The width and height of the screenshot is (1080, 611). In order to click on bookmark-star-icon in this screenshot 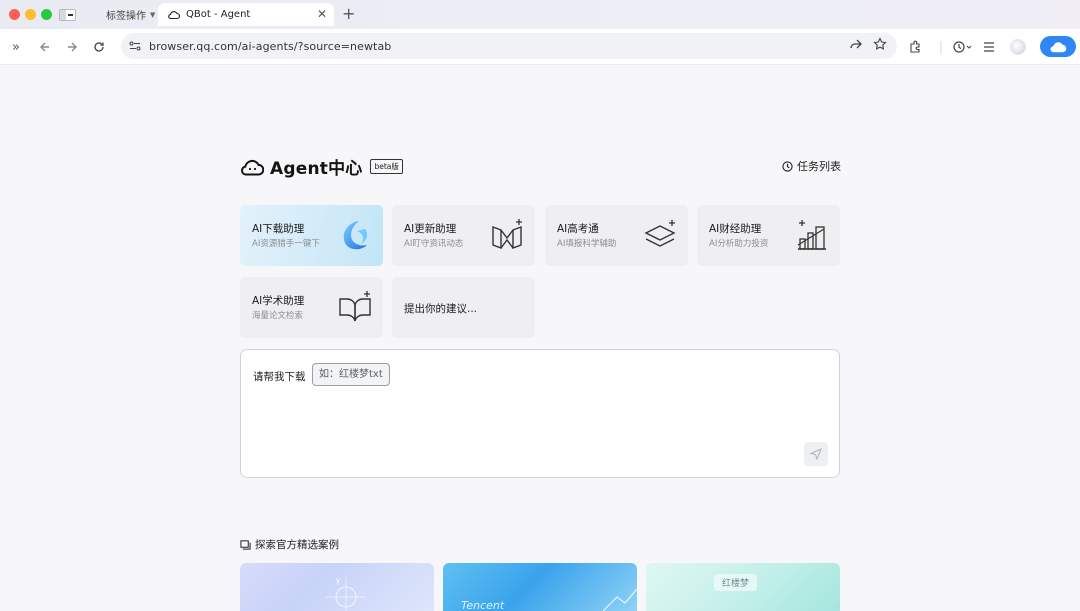, I will do `click(880, 44)`.